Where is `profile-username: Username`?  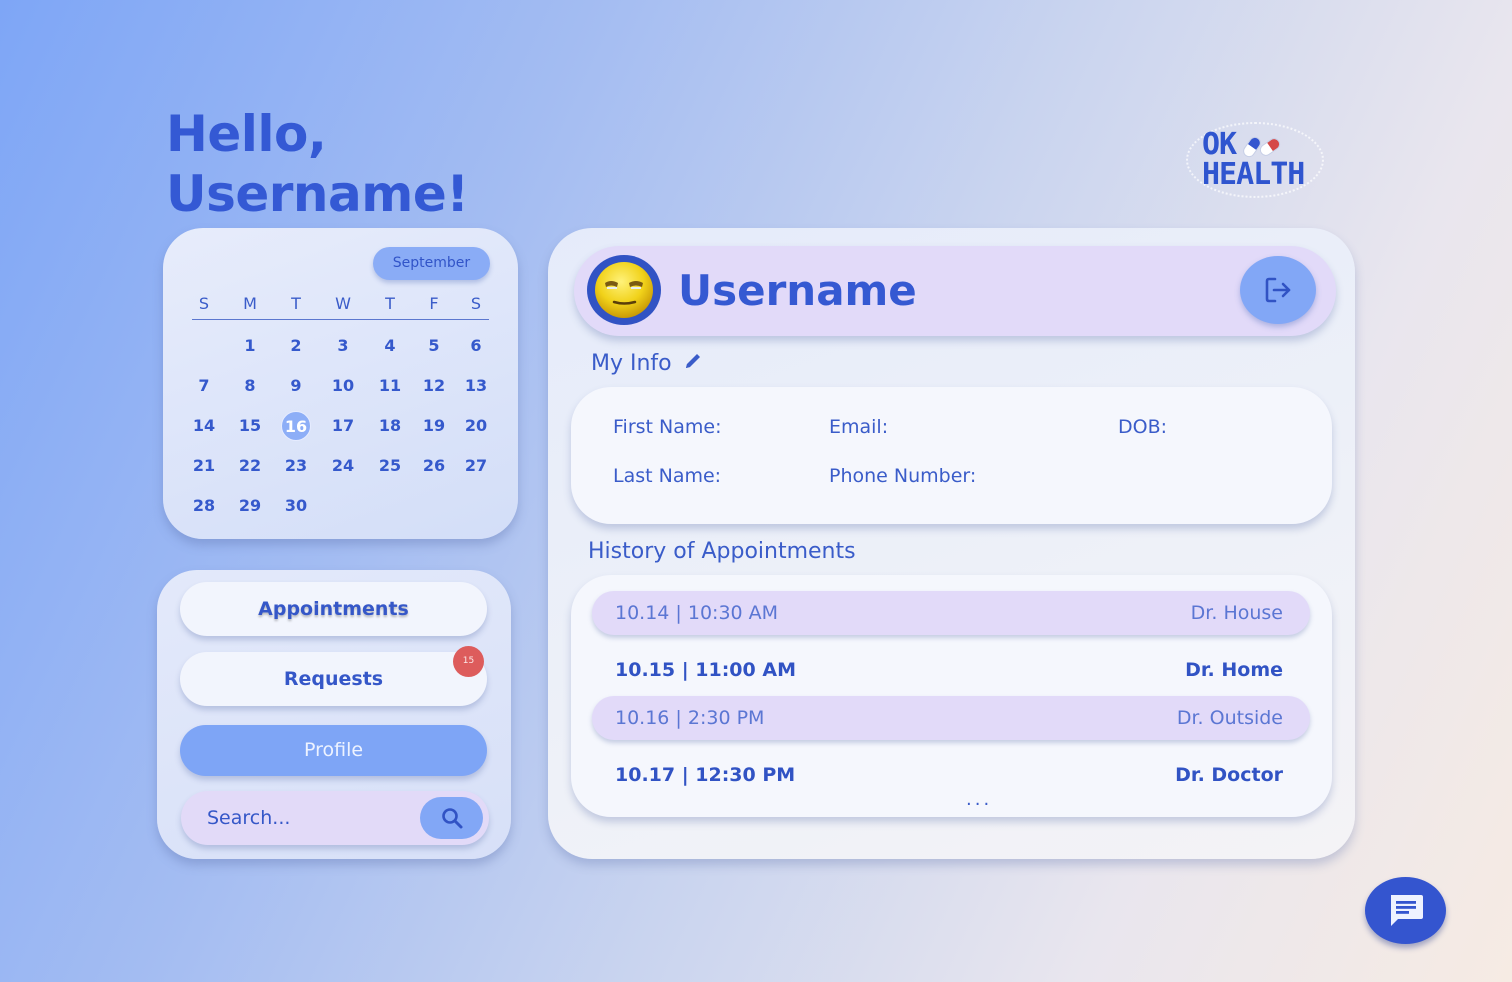 profile-username: Username is located at coordinates (797, 290).